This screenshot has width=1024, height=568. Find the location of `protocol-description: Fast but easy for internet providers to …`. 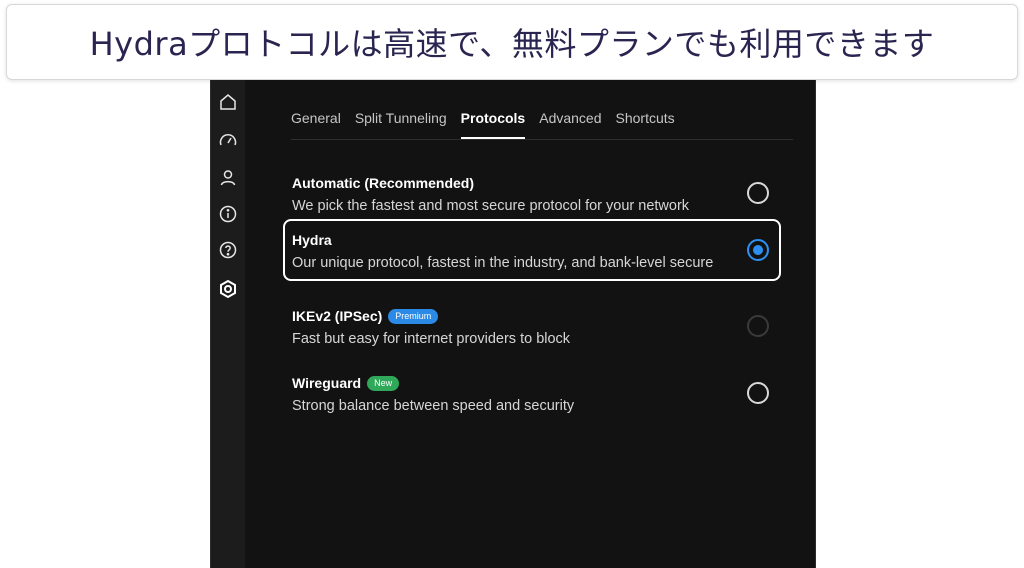

protocol-description: Fast but easy for internet providers to … is located at coordinates (431, 339).